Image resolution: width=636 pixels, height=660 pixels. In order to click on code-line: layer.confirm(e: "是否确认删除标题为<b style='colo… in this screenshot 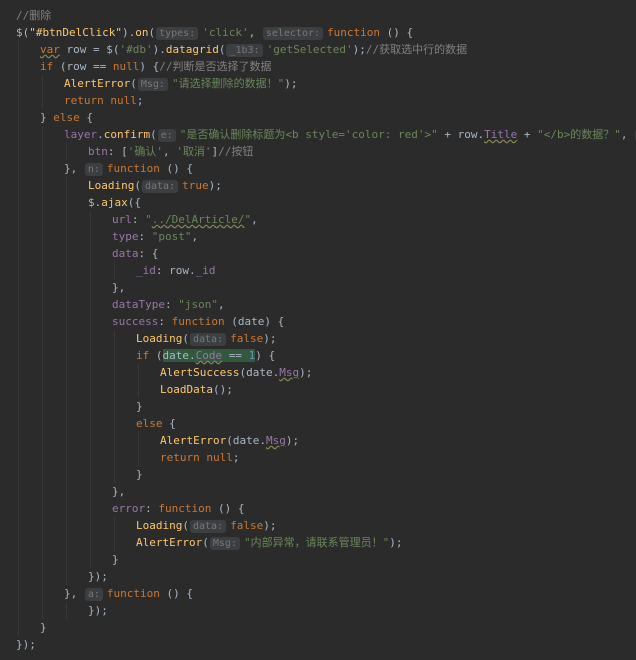, I will do `click(318, 134)`.